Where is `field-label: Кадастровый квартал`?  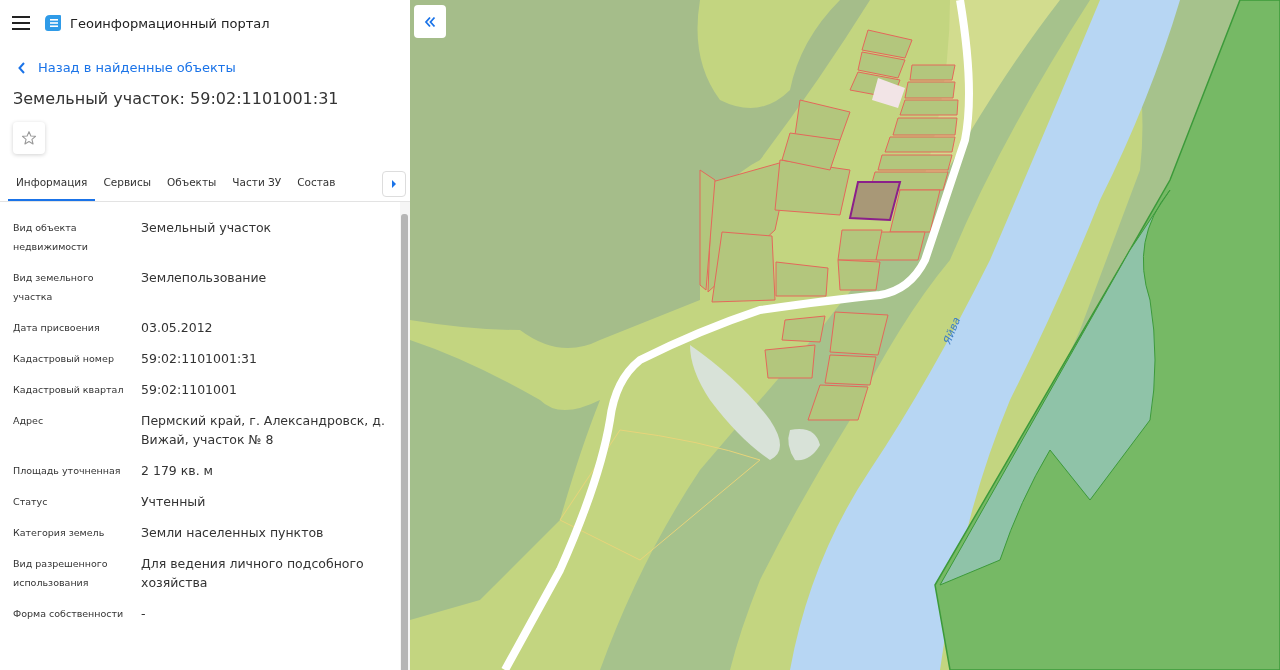
field-label: Кадастровый квартал is located at coordinates (69, 390).